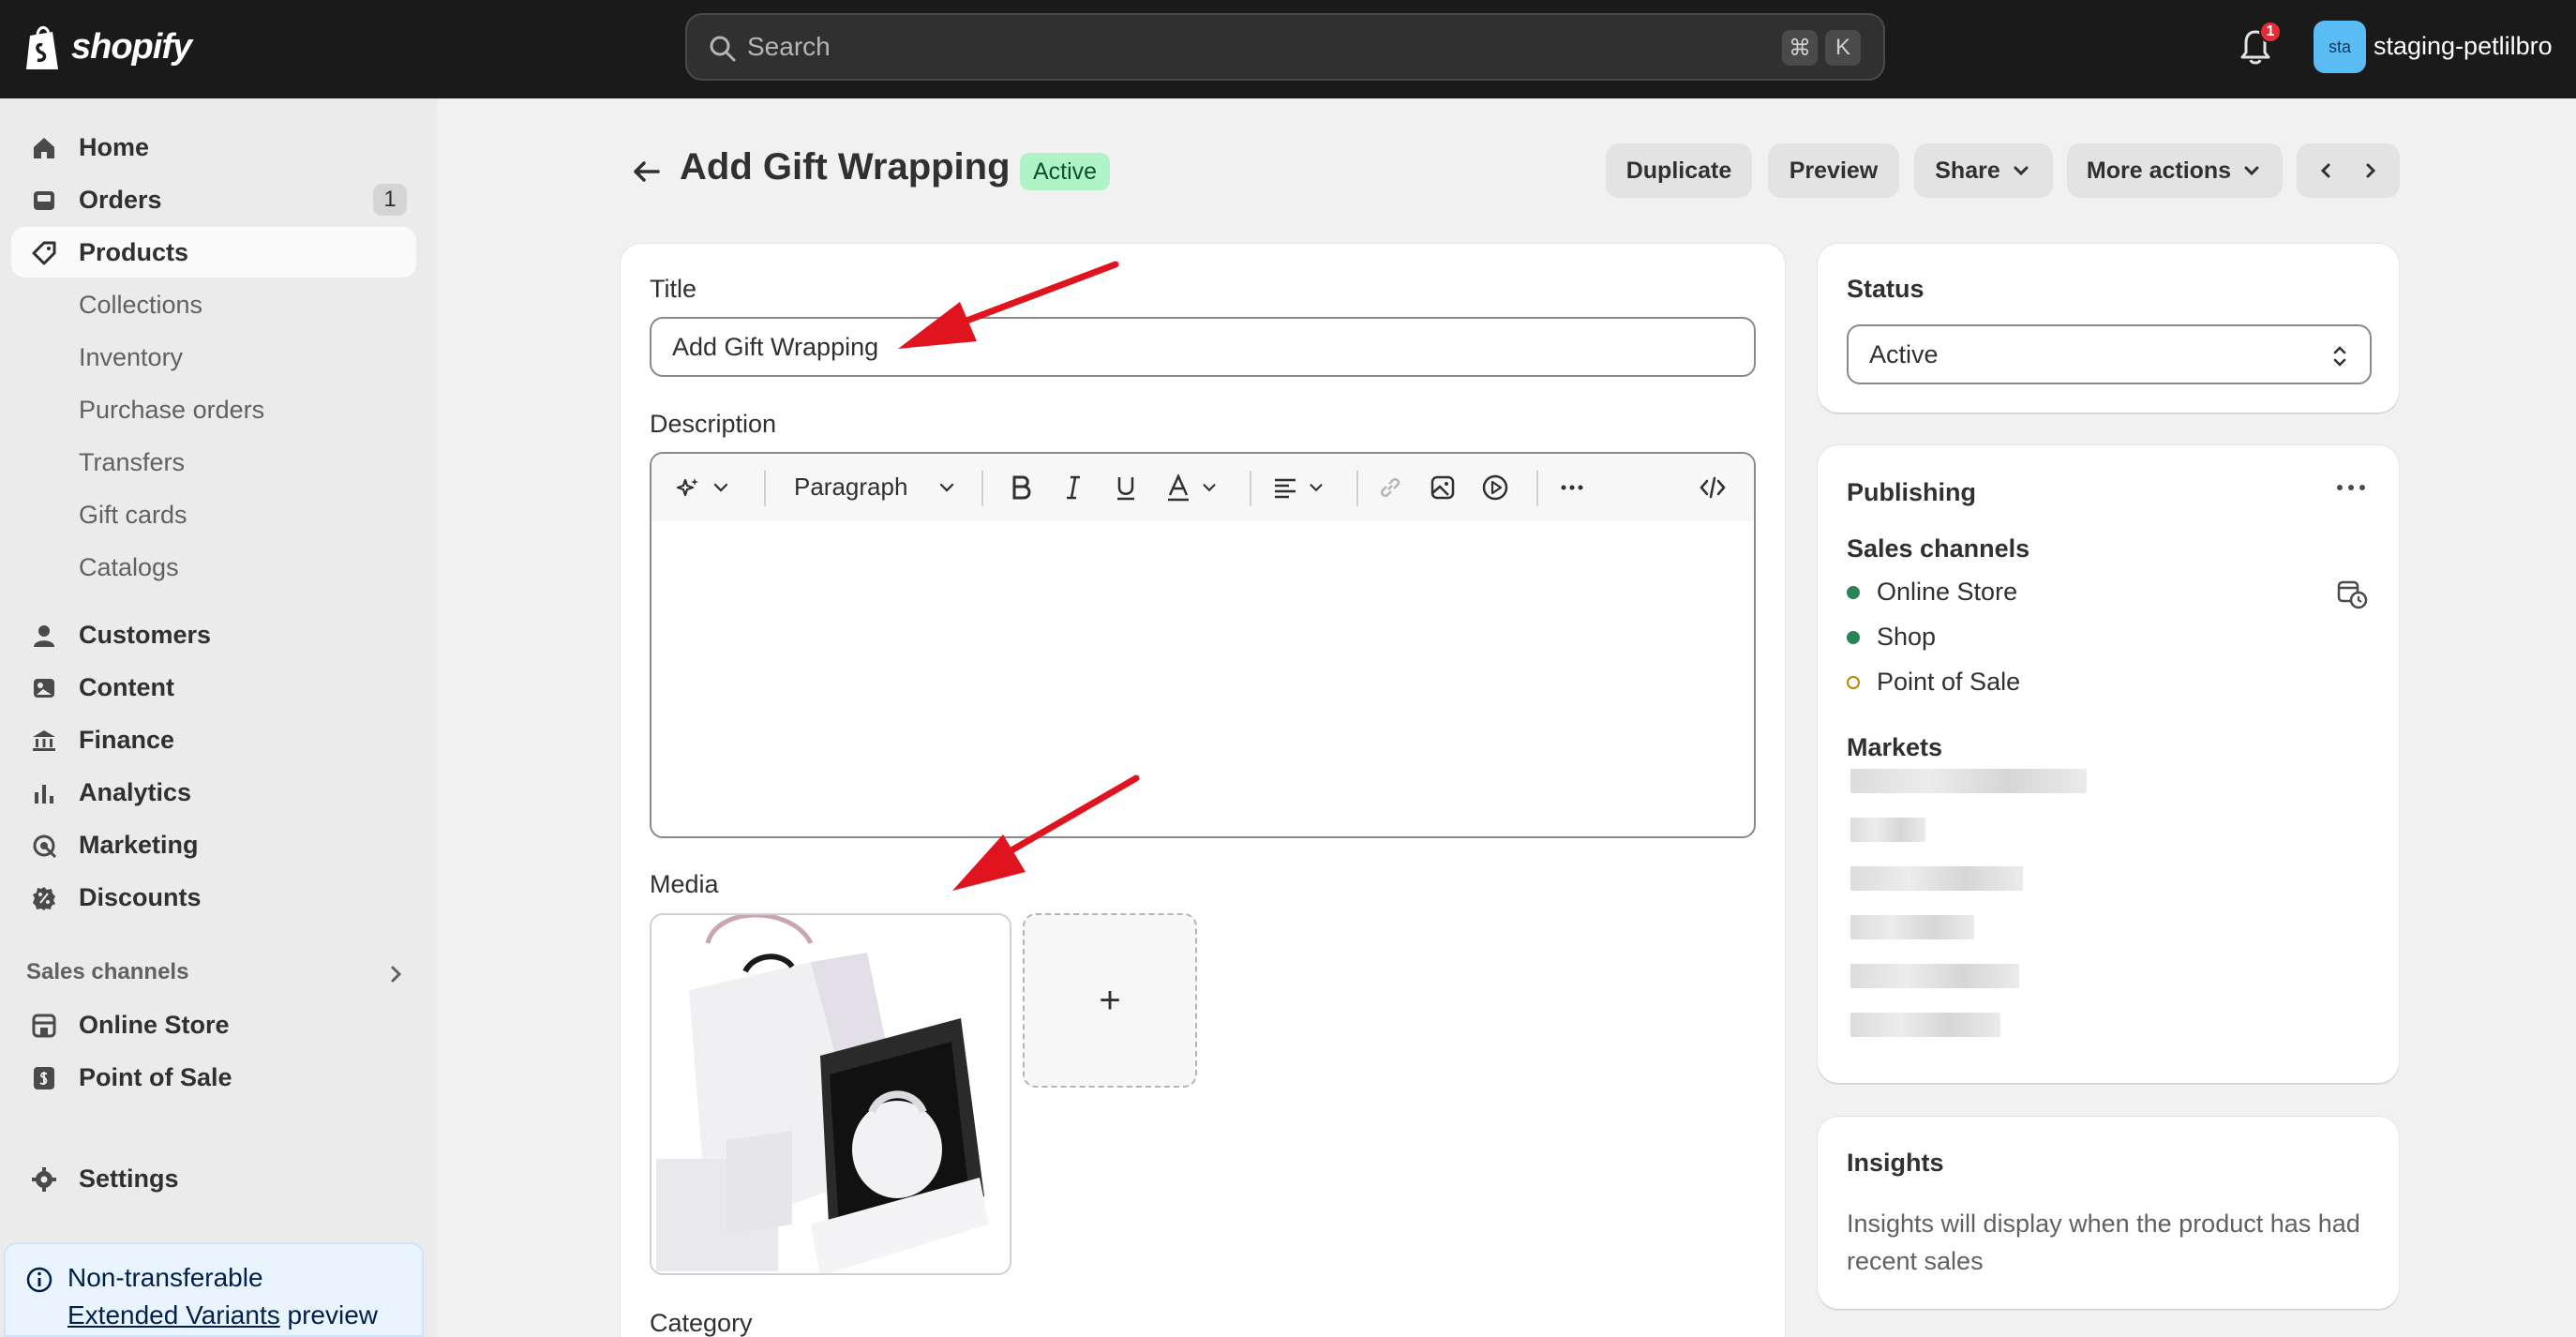  Describe the element at coordinates (684, 884) in the screenshot. I see `media-label: Media` at that location.